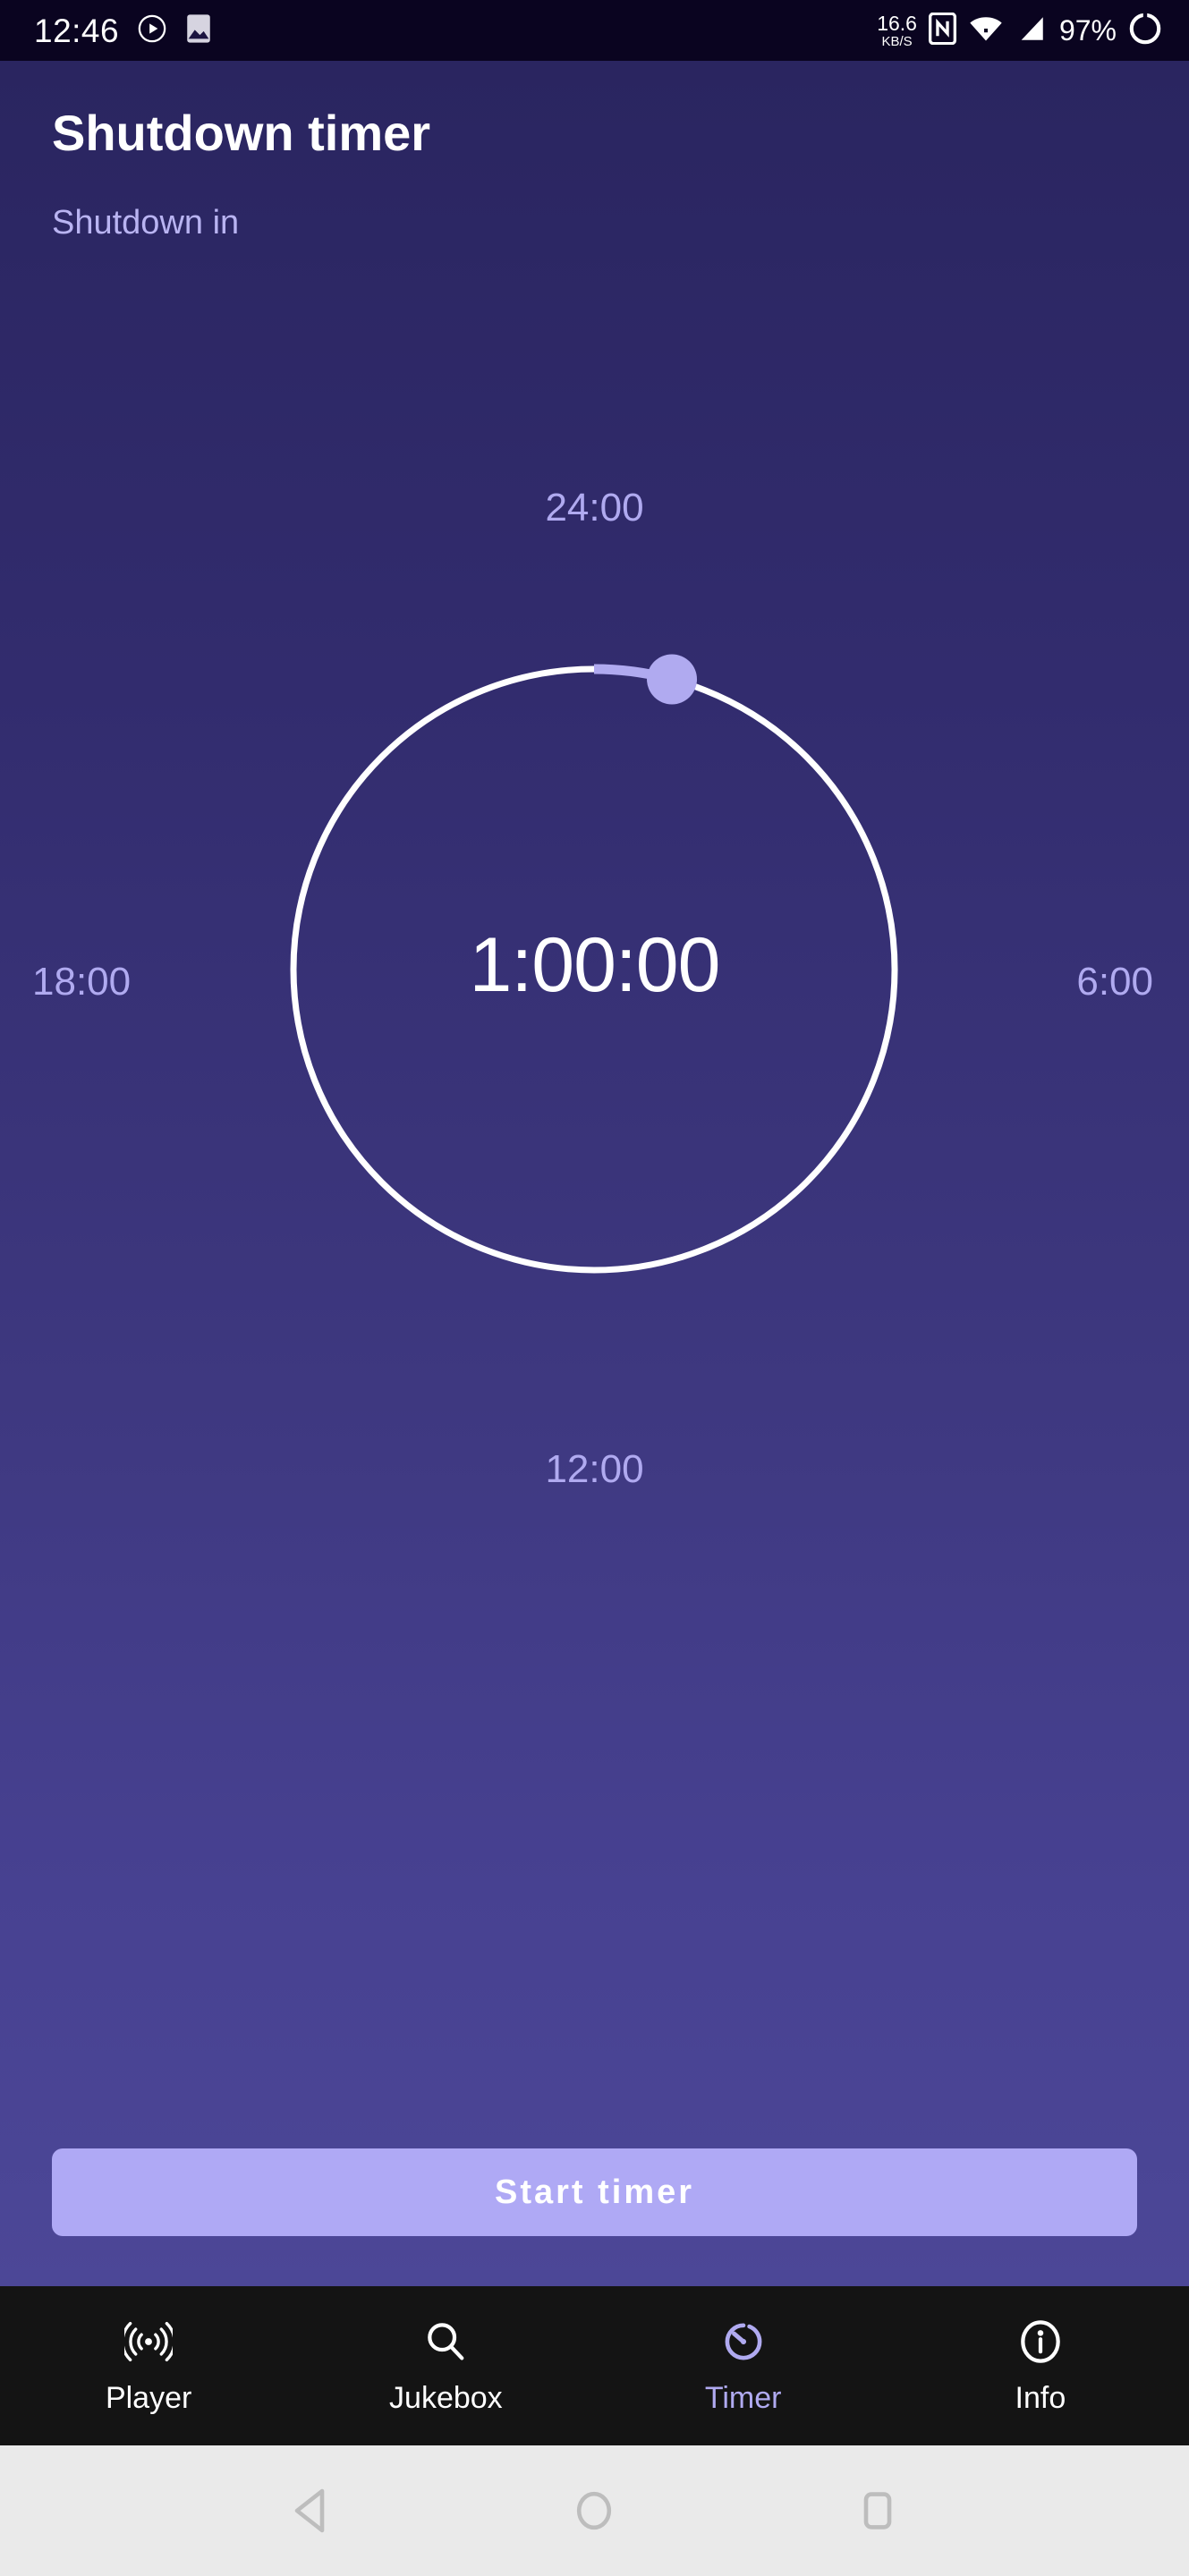  I want to click on status-bar: 12:46 16.6 KB/S 97%, so click(594, 30).